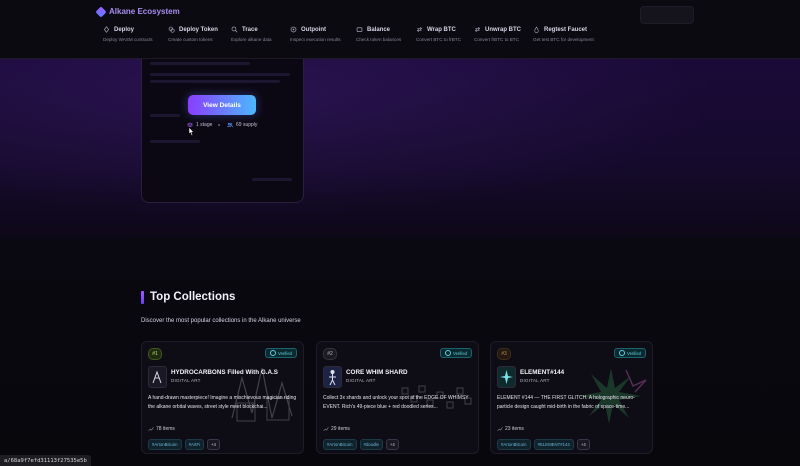 This screenshot has height=466, width=800. Describe the element at coordinates (222, 130) in the screenshot. I see `featured-token-card` at that location.